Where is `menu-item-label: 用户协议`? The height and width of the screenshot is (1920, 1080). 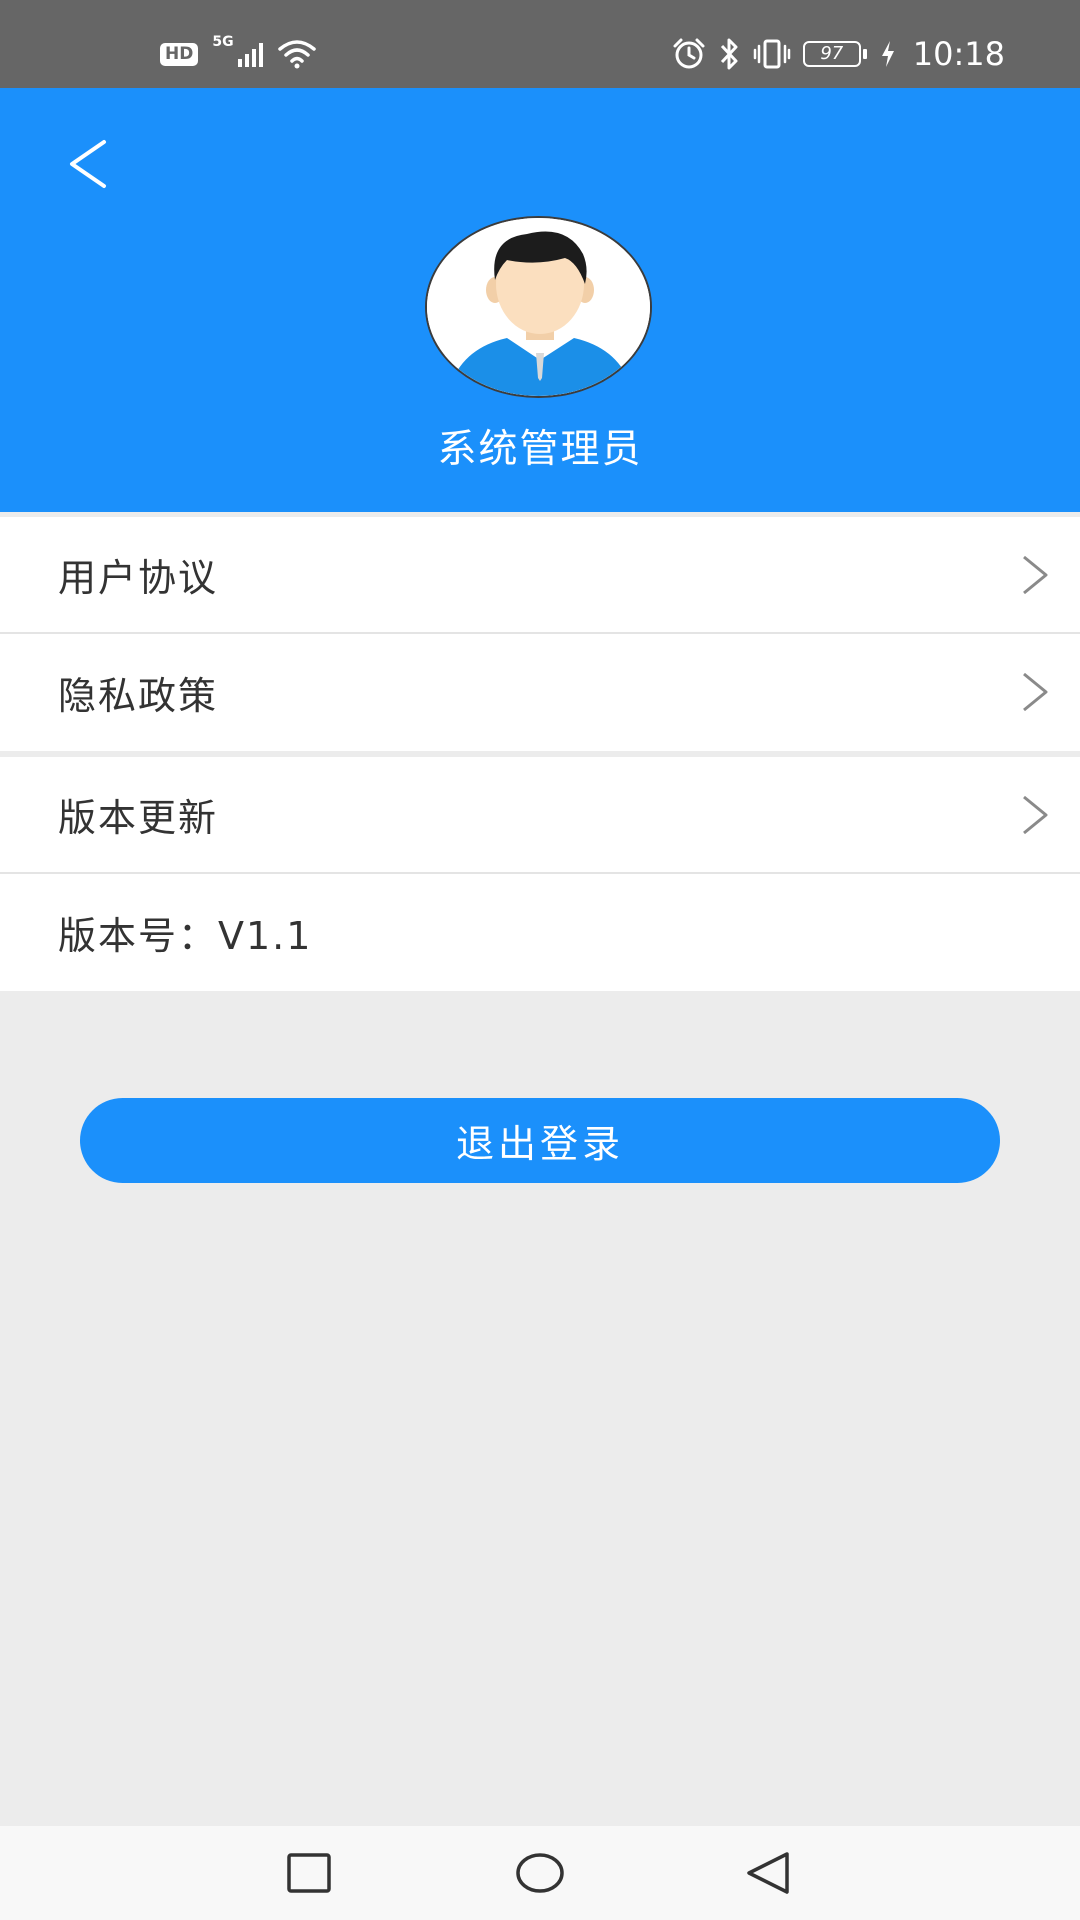 menu-item-label: 用户协议 is located at coordinates (138, 578).